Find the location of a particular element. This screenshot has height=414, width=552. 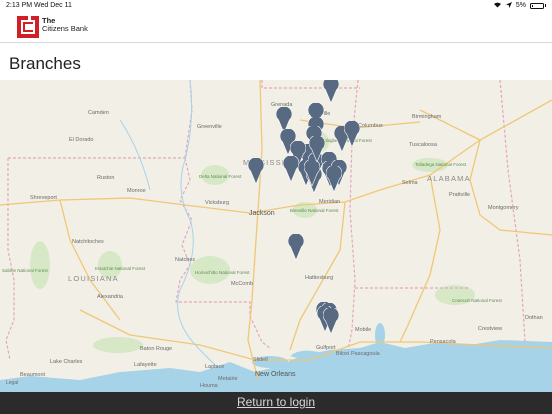

forest-label: Talladega National Forest is located at coordinates (441, 164).